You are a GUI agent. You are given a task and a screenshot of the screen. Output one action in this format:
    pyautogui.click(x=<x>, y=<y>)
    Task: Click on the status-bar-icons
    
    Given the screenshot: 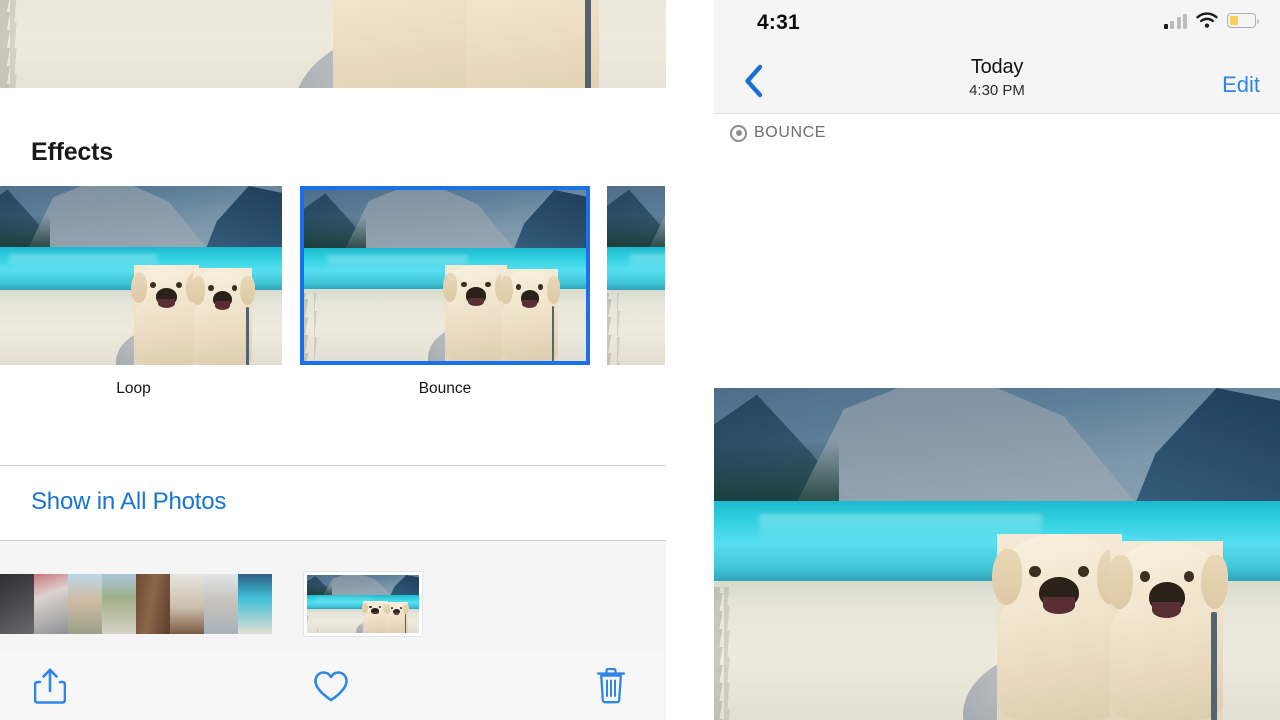 What is the action you would take?
    pyautogui.click(x=1211, y=20)
    